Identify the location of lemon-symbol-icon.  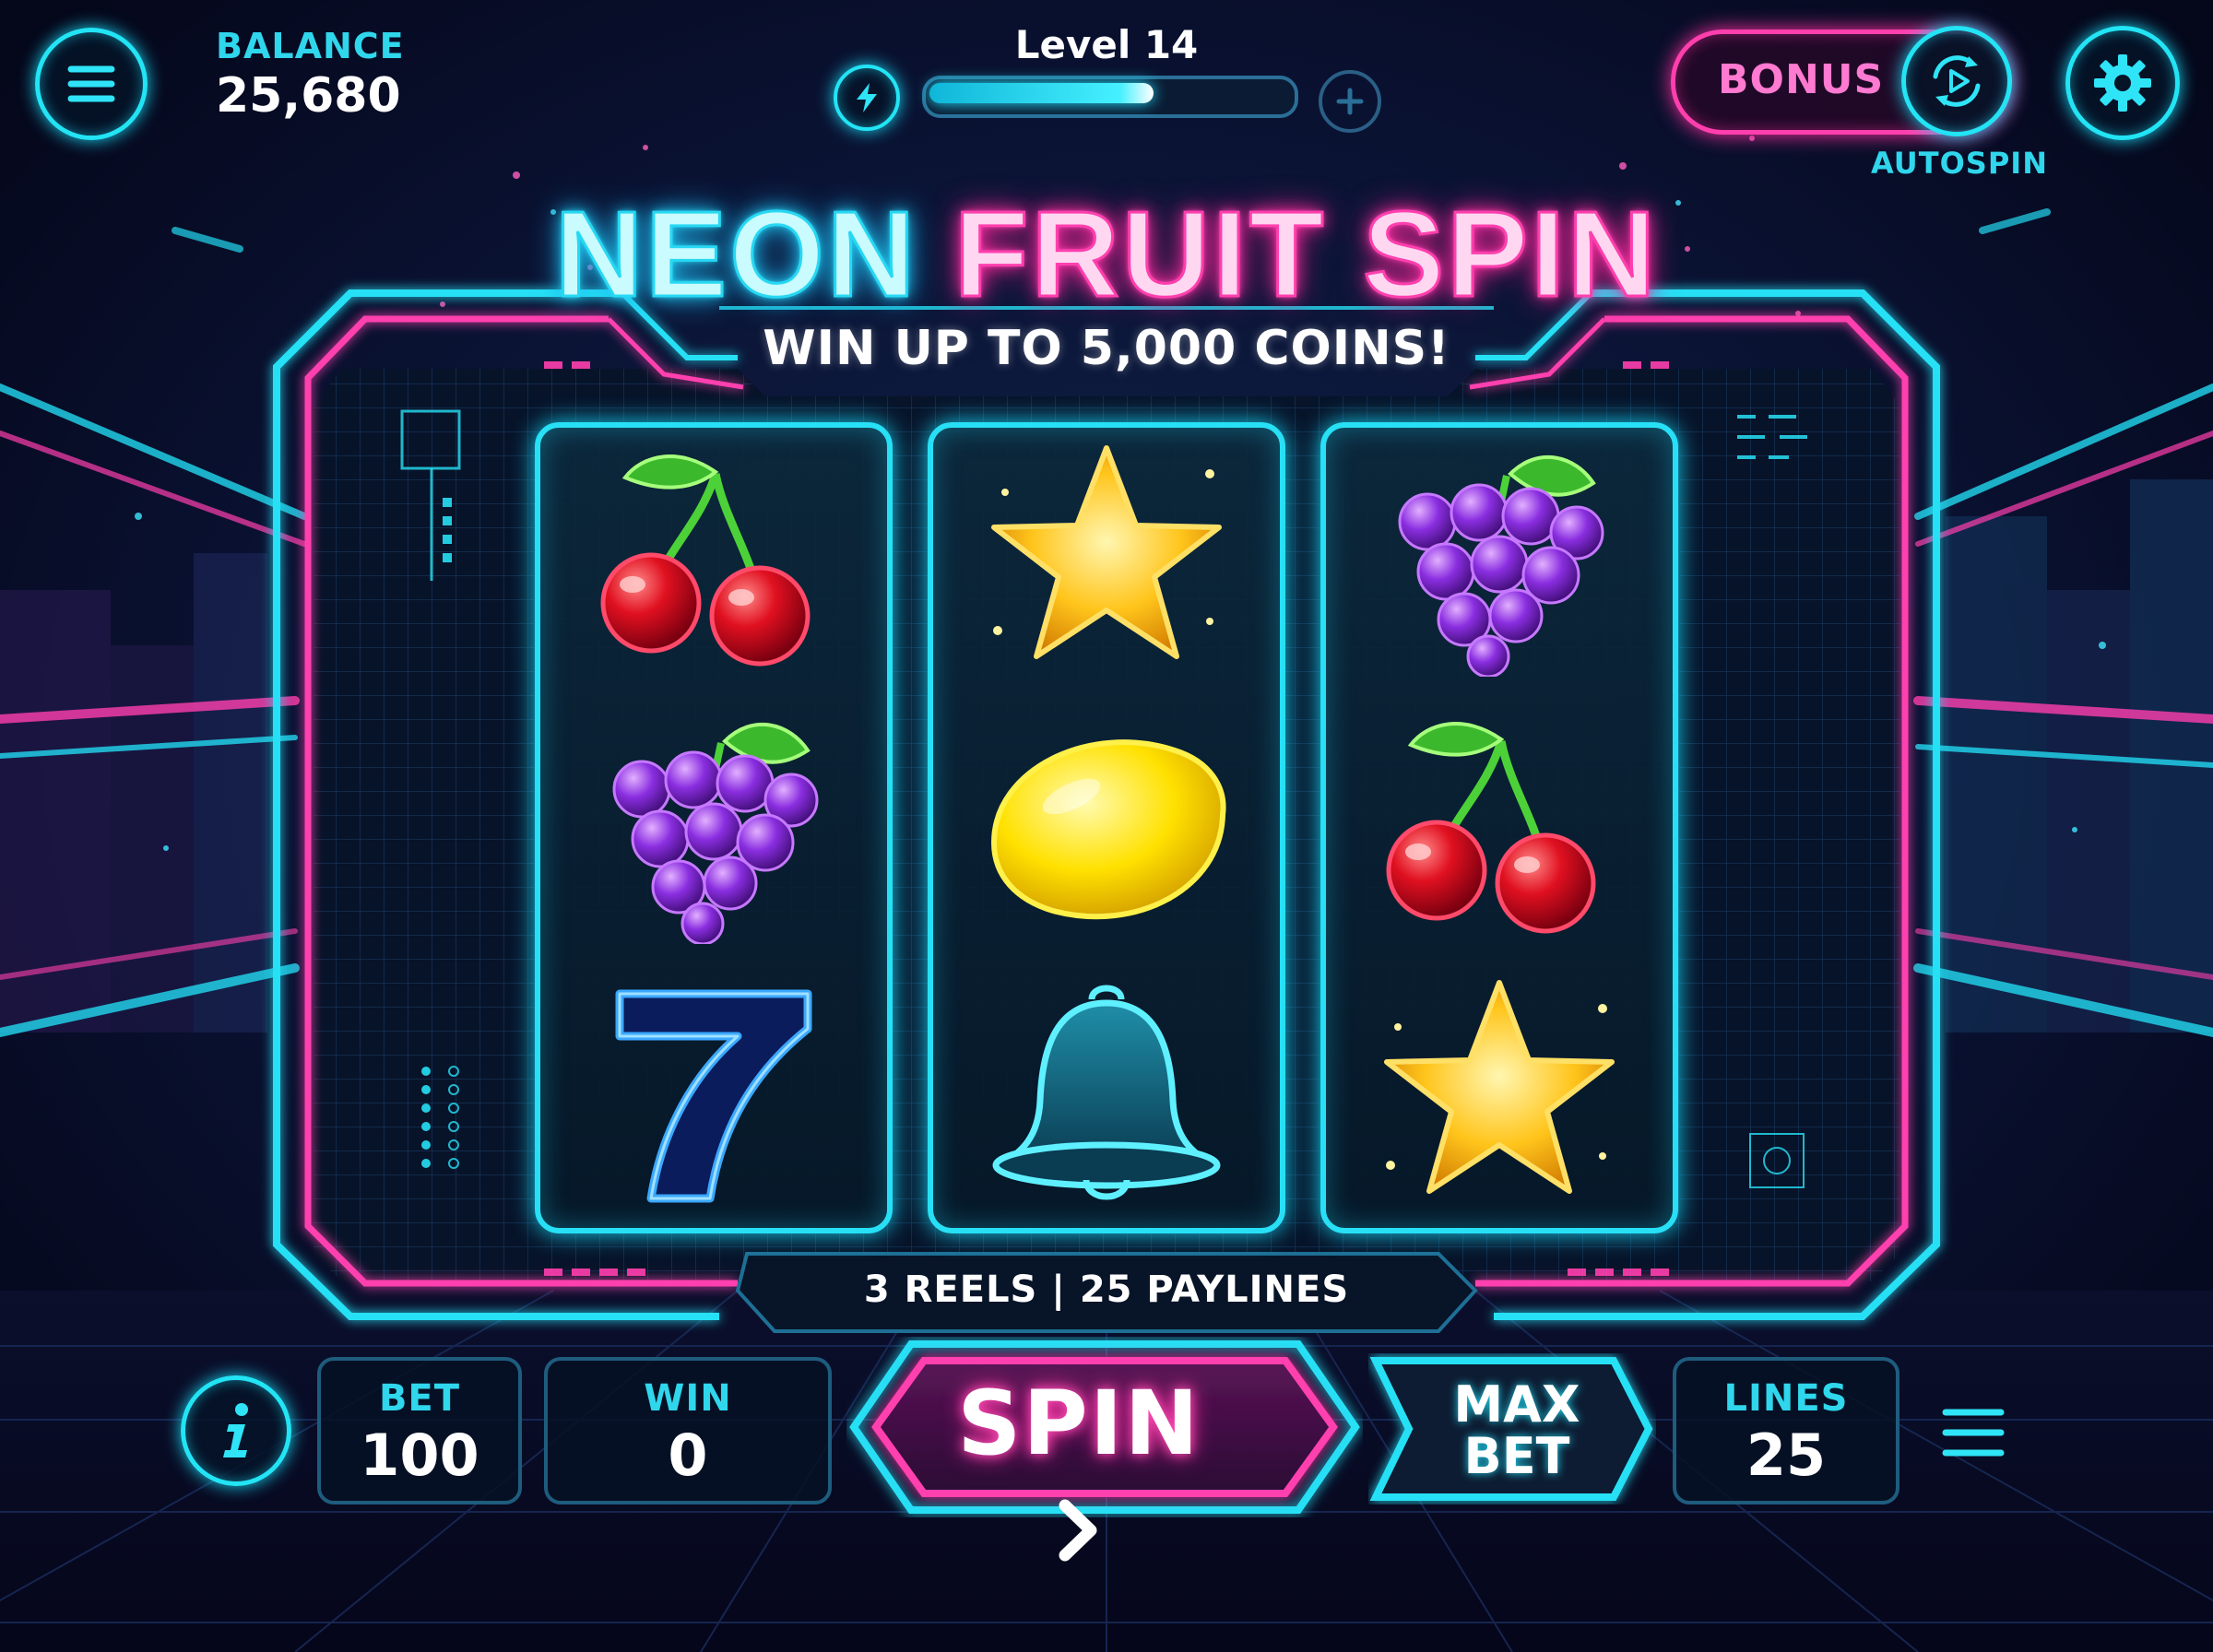
(1108, 829).